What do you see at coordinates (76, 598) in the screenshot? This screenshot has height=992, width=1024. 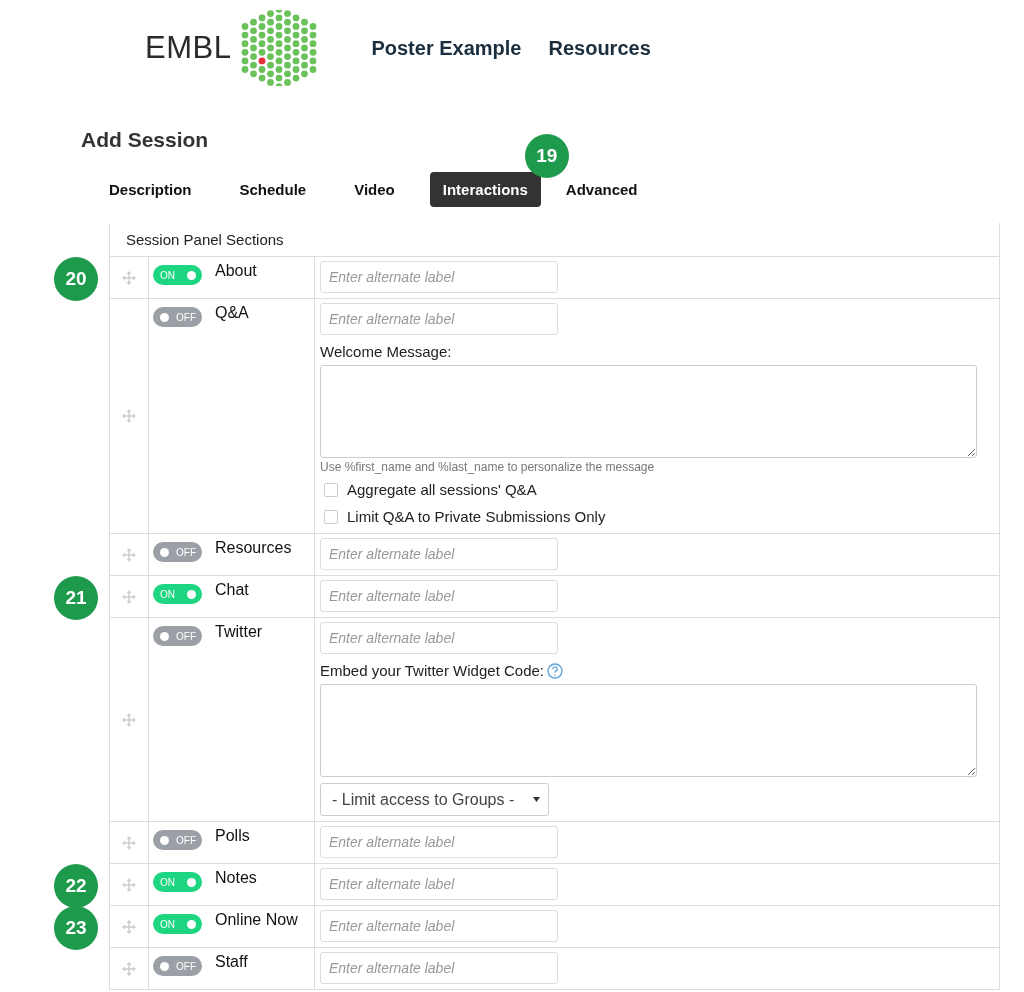 I see `step-badge: 21` at bounding box center [76, 598].